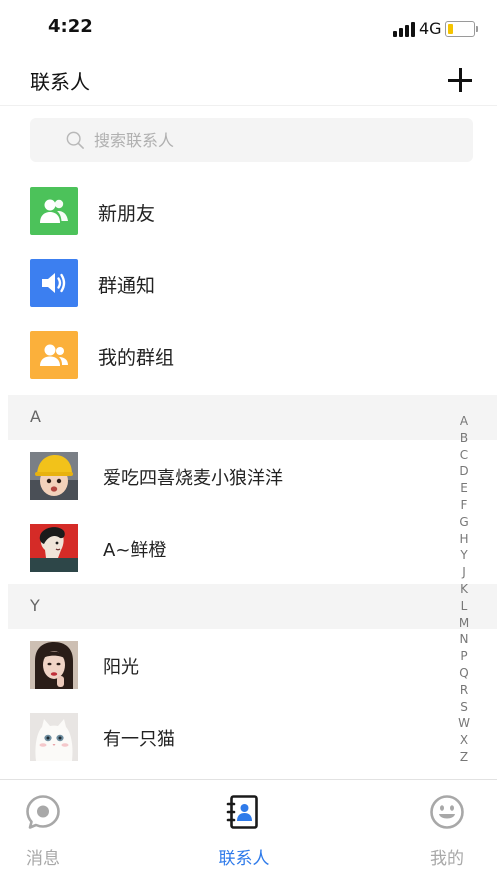  Describe the element at coordinates (244, 859) in the screenshot. I see `tab-label: 联系人` at that location.